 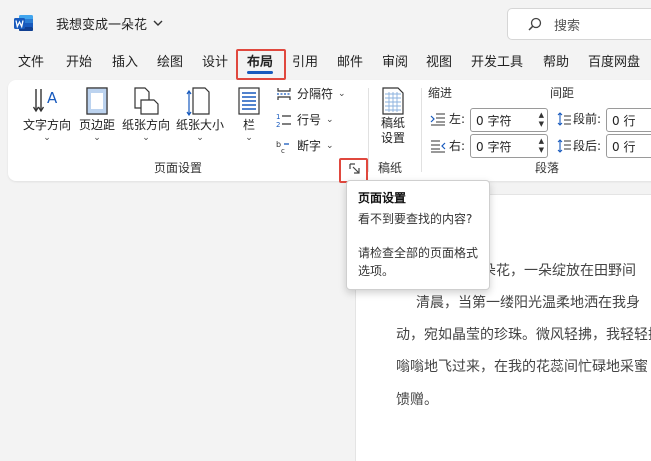 I want to click on tab-references: 引用, so click(x=305, y=63).